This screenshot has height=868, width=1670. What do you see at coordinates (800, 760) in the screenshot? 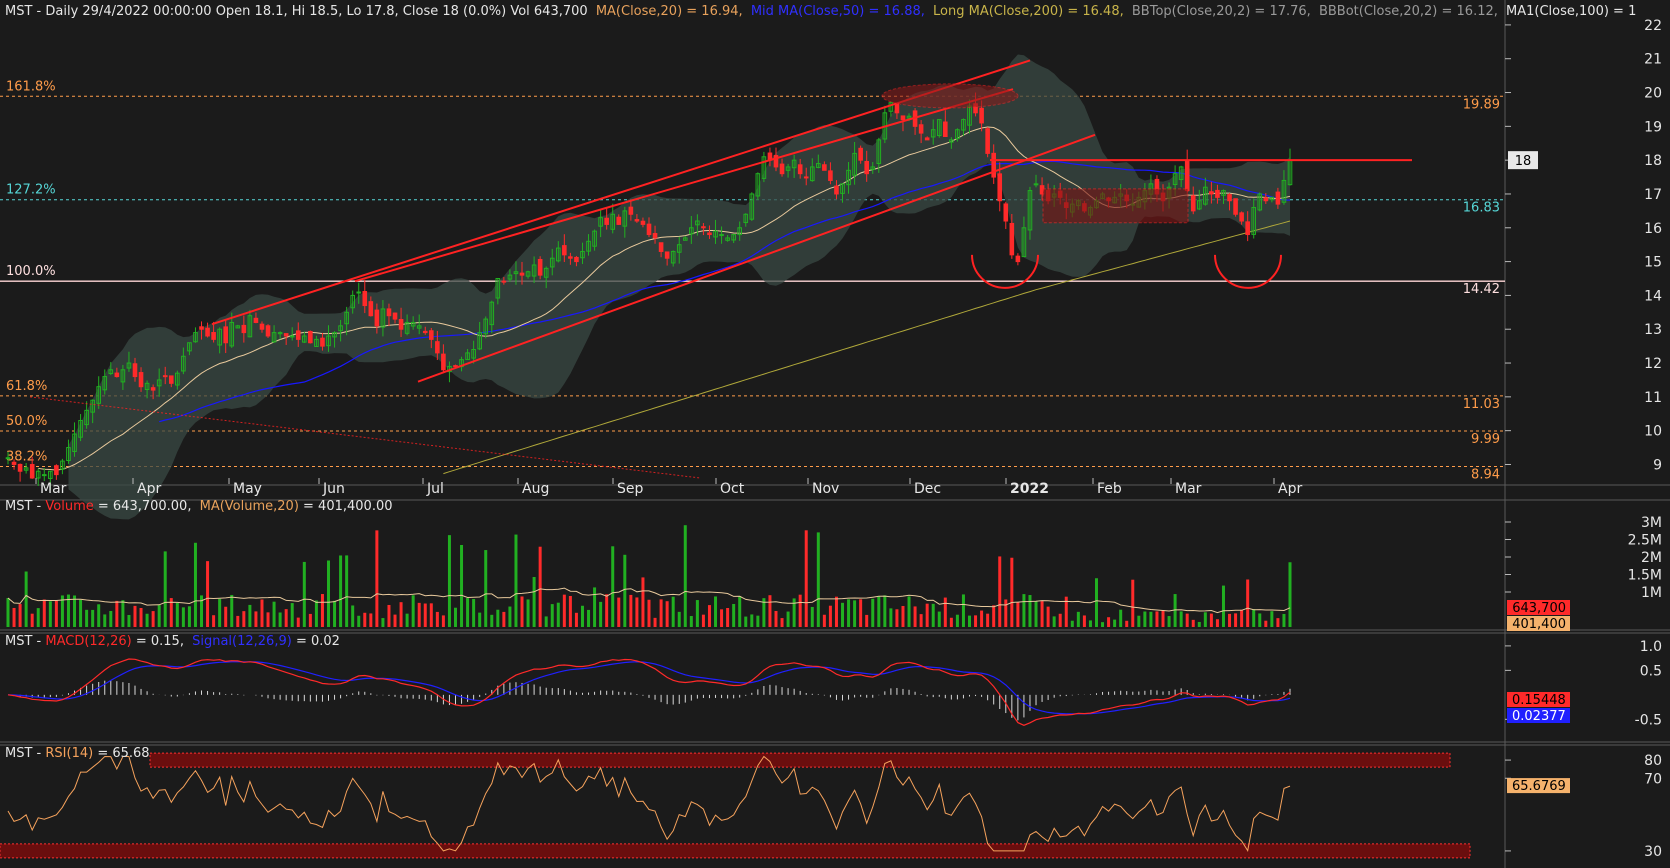
I see `rsi-overbought-zone` at bounding box center [800, 760].